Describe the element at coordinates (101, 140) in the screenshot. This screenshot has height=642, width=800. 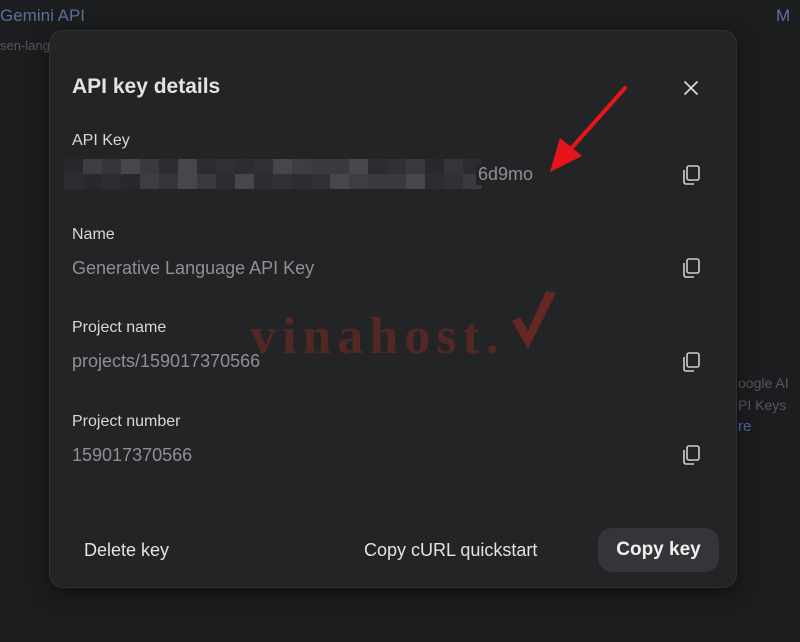
I see `api-key-label: API Key` at that location.